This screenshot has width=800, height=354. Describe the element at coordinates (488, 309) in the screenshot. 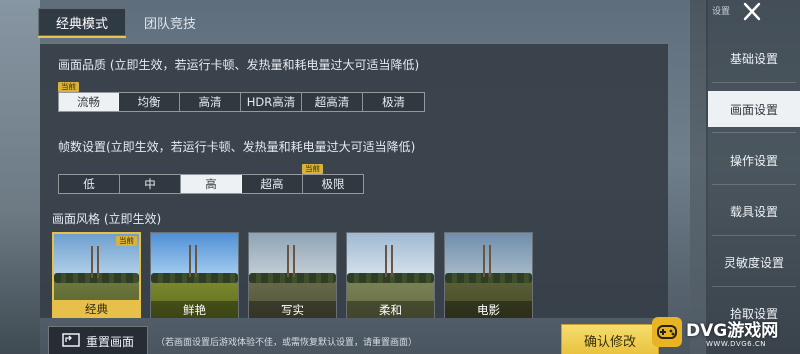

I see `style-card-label: 电影` at that location.